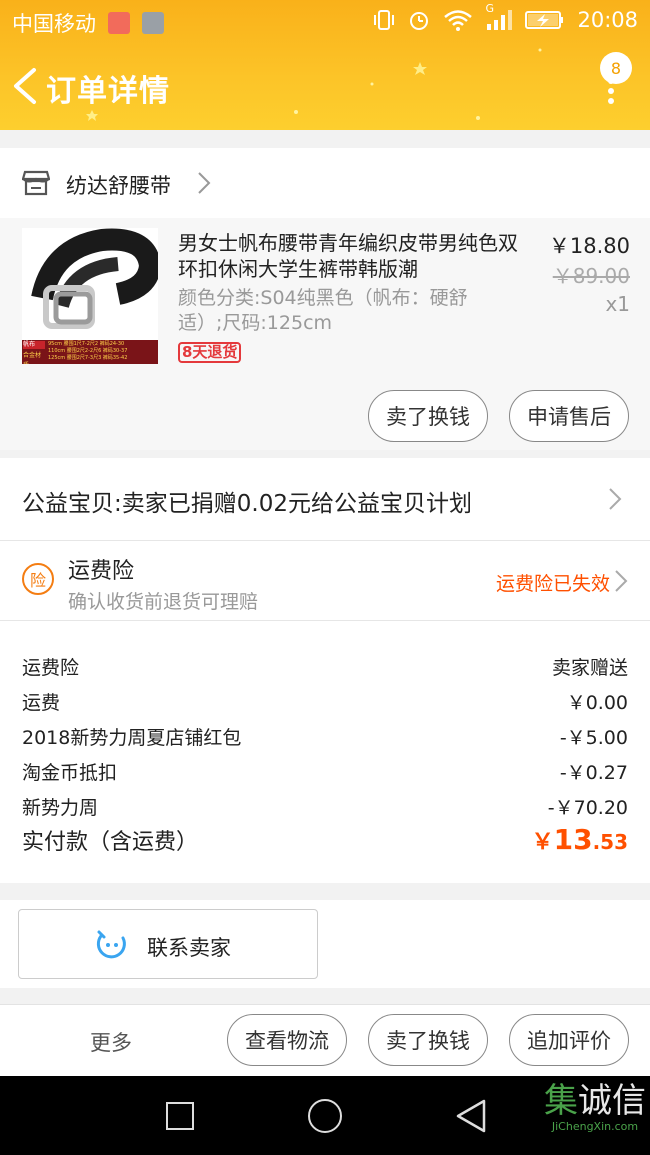 The width and height of the screenshot is (650, 1155). Describe the element at coordinates (118, 186) in the screenshot. I see `shop-name: 纺达舒腰带` at that location.